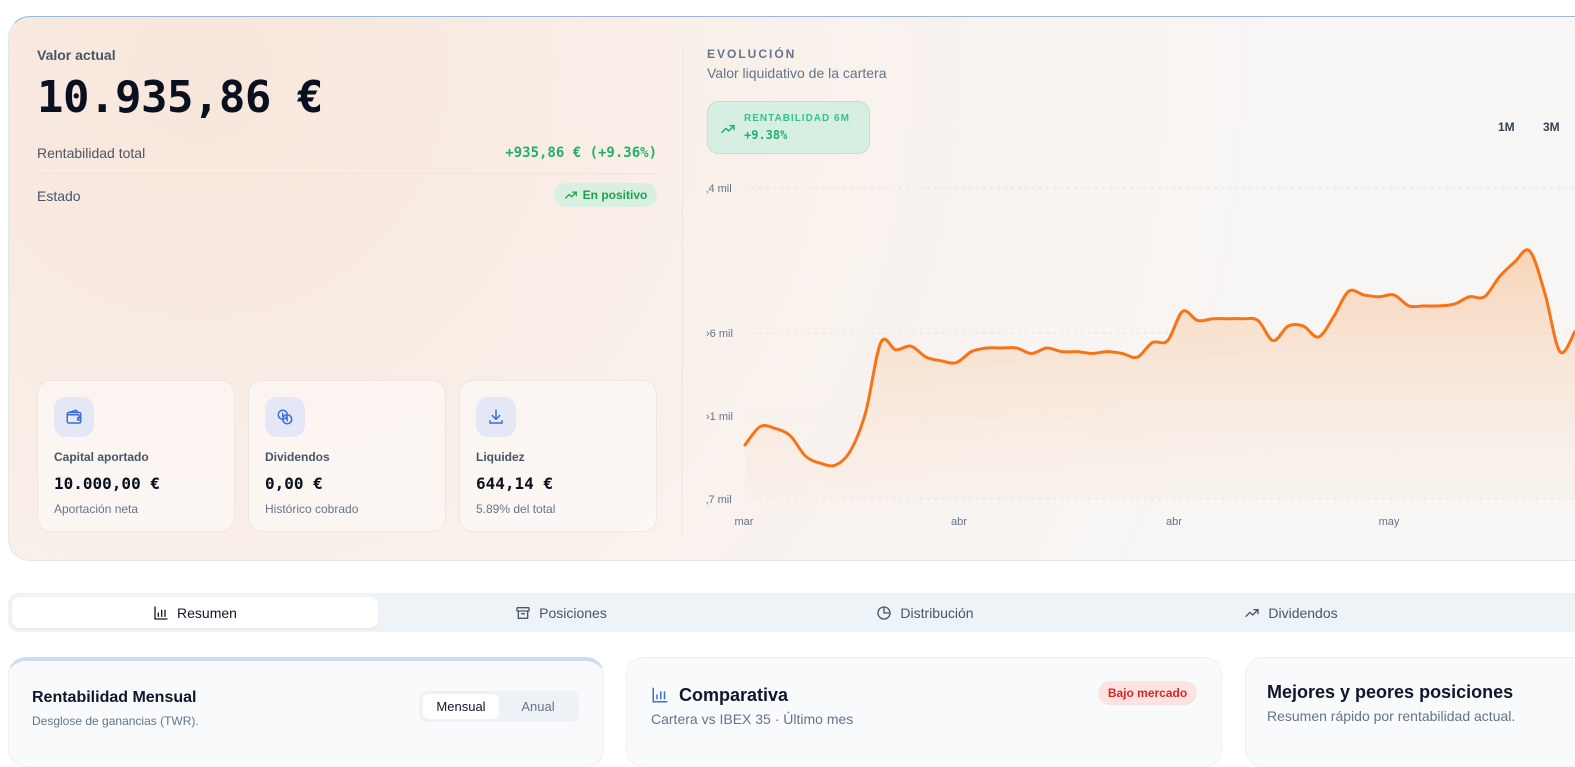 The width and height of the screenshot is (1575, 767). What do you see at coordinates (719, 500) in the screenshot?
I see `y-tick-label: ‚7 mil` at bounding box center [719, 500].